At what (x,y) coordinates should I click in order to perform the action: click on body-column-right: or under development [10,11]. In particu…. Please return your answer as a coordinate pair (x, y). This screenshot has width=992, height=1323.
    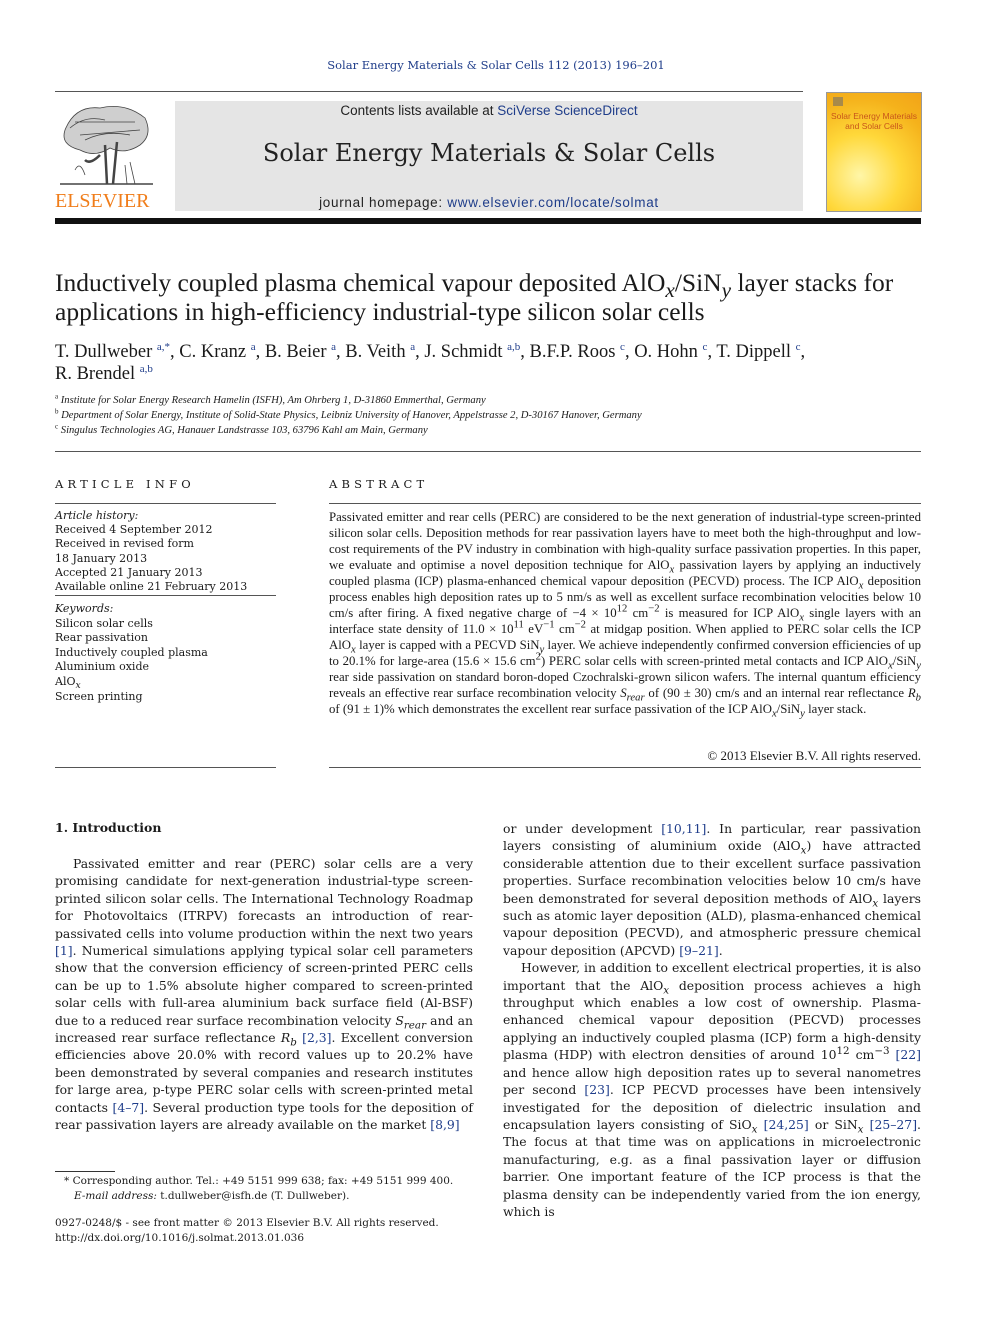
    Looking at the image, I should click on (712, 1020).